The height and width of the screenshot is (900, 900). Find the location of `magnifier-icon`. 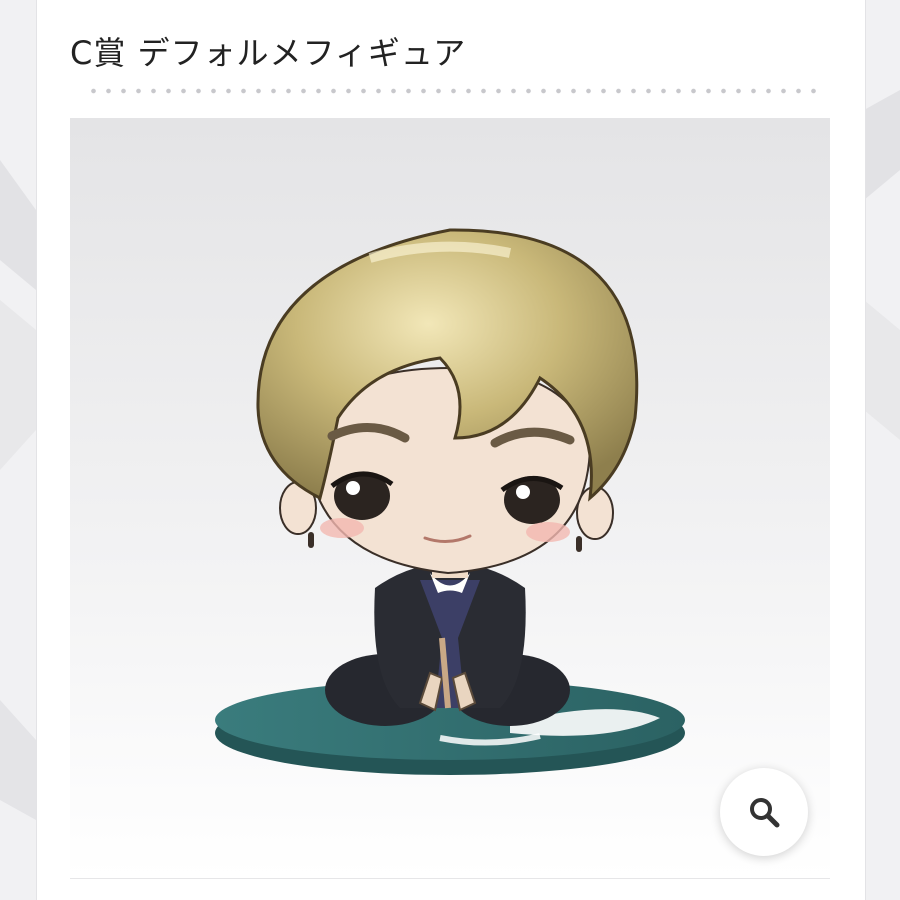

magnifier-icon is located at coordinates (765, 813).